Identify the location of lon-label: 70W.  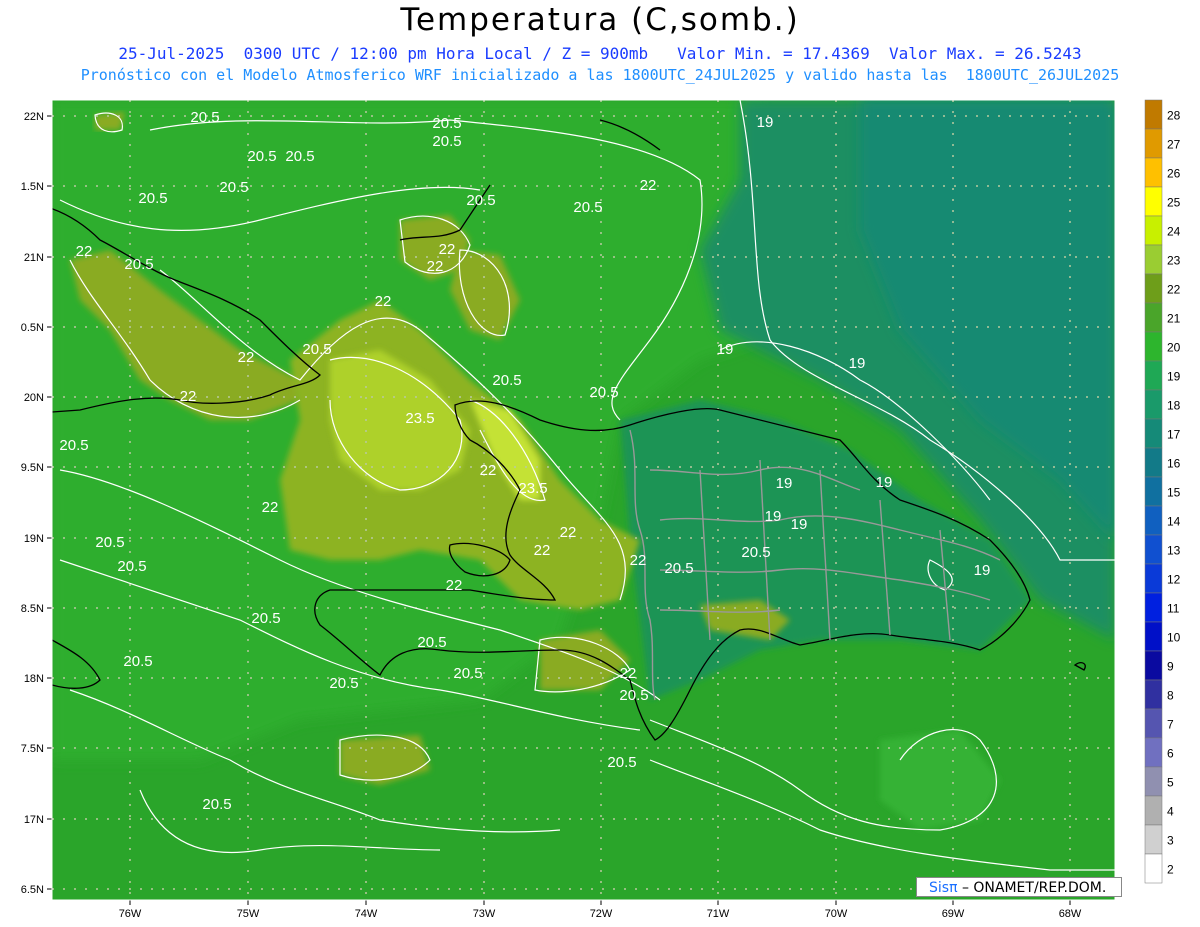
(836, 914).